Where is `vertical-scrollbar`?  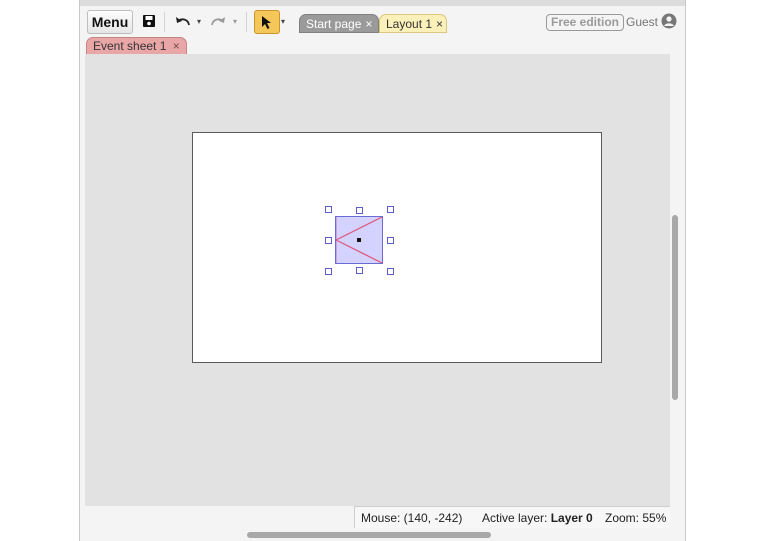
vertical-scrollbar is located at coordinates (675, 307).